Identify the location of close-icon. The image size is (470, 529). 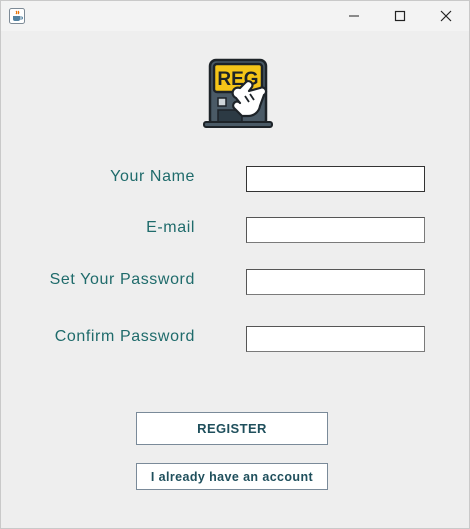
(446, 16).